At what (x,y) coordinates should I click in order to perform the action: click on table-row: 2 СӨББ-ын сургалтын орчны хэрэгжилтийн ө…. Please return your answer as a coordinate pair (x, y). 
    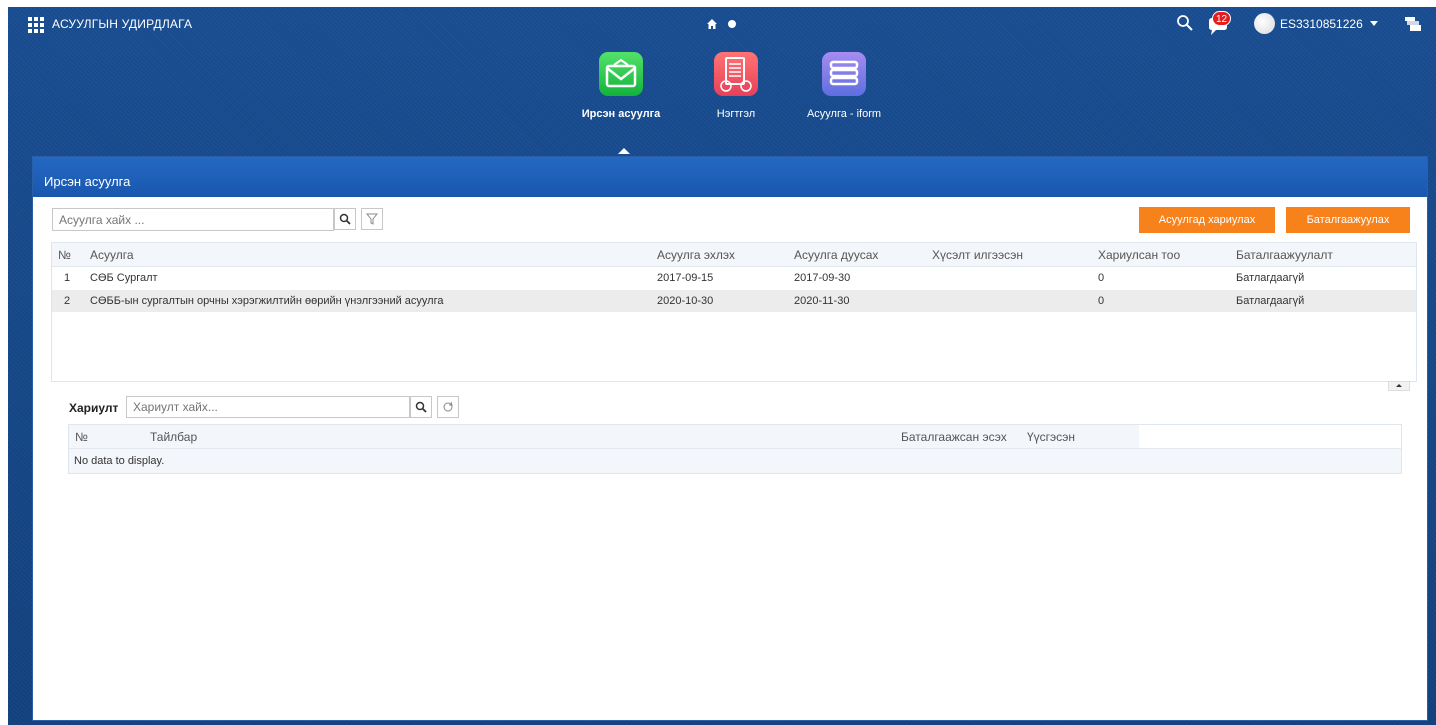
    Looking at the image, I should click on (734, 301).